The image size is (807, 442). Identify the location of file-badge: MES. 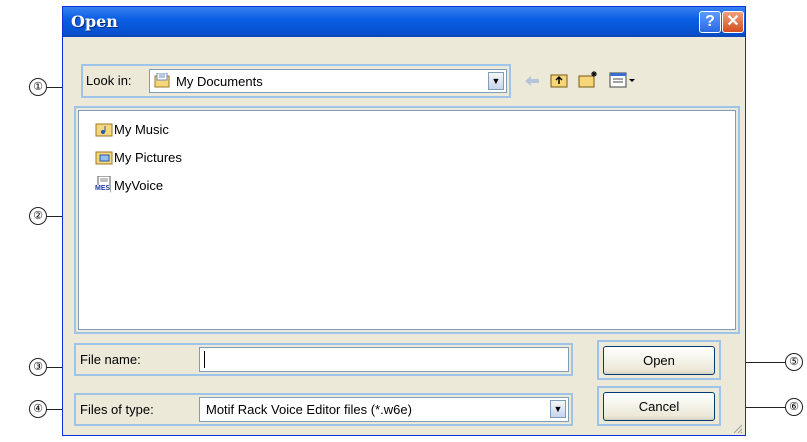
(103, 189).